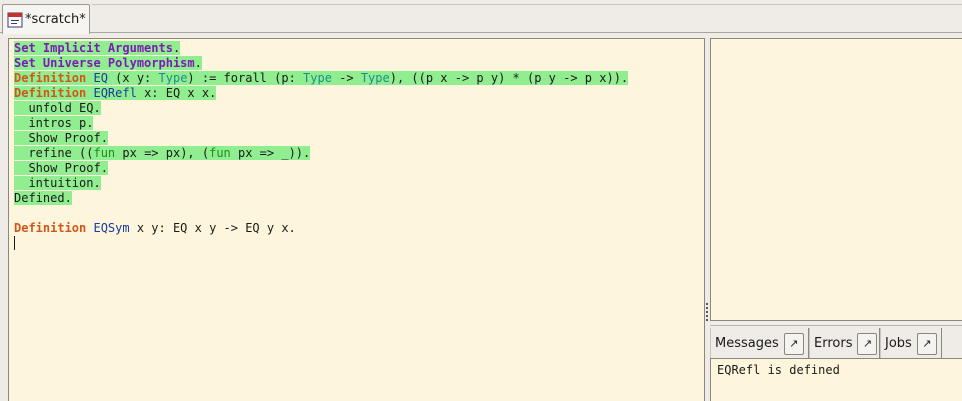  Describe the element at coordinates (93, 48) in the screenshot. I see `code-token: Set Implicit Arguments` at that location.